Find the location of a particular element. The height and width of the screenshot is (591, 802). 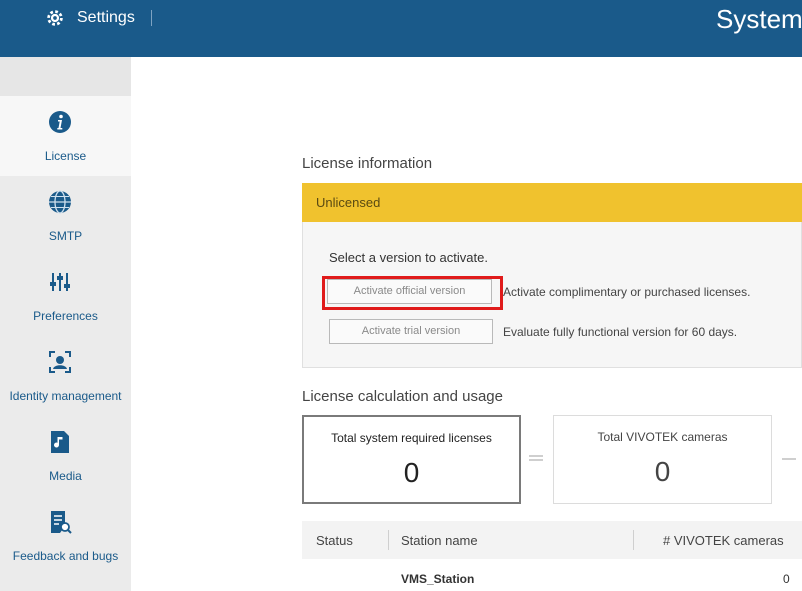

card-label: Total VIVOTEK cameras is located at coordinates (662, 437).